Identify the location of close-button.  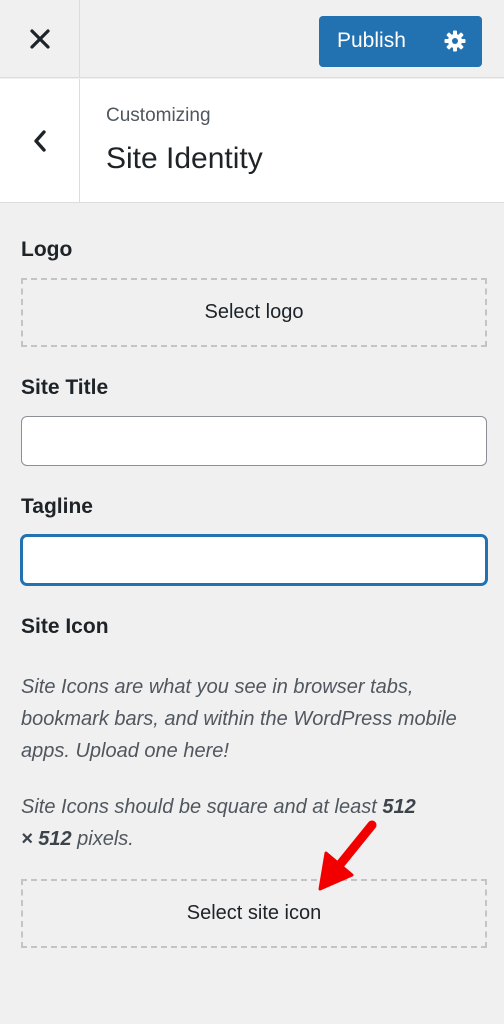
(40, 39).